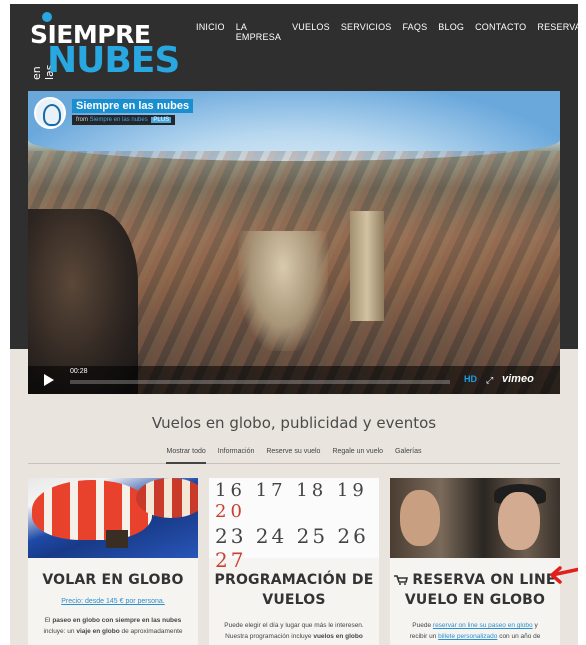 Image resolution: width=586 pixels, height=645 pixels. Describe the element at coordinates (518, 379) in the screenshot. I see `vimeo-logo: vimeo` at that location.